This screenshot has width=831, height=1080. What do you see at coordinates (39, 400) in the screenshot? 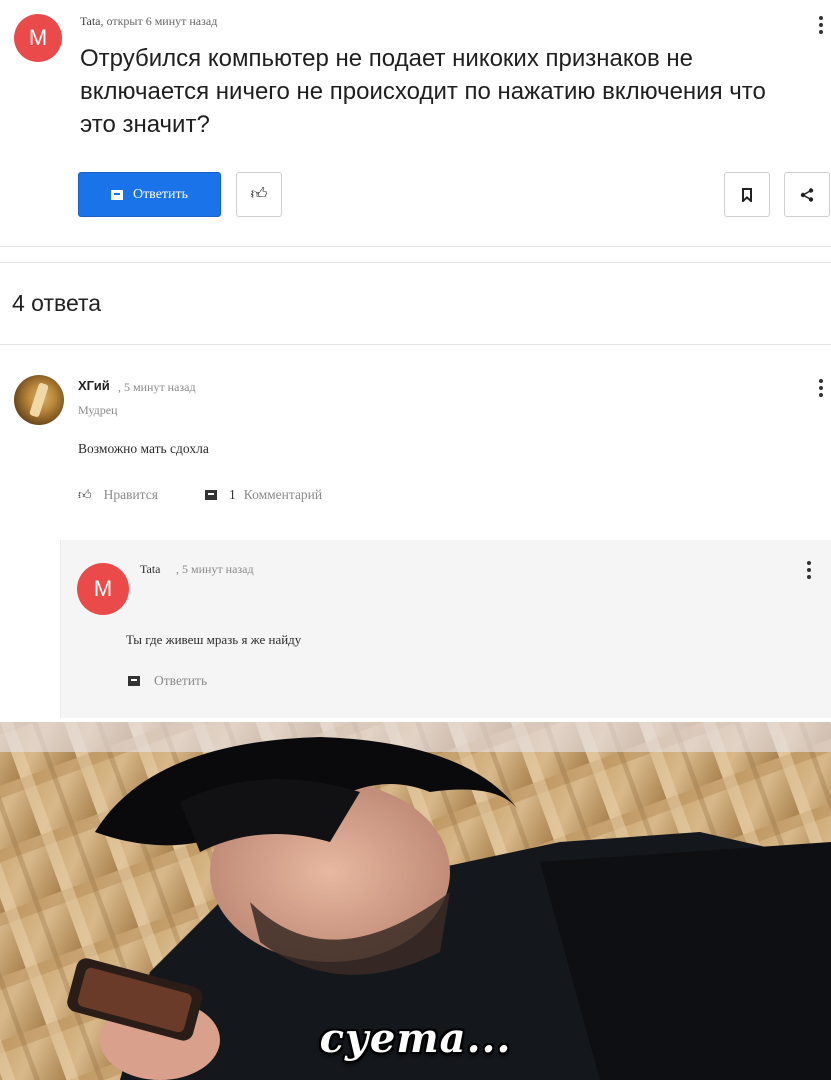
I see `answer-author-avatar` at bounding box center [39, 400].